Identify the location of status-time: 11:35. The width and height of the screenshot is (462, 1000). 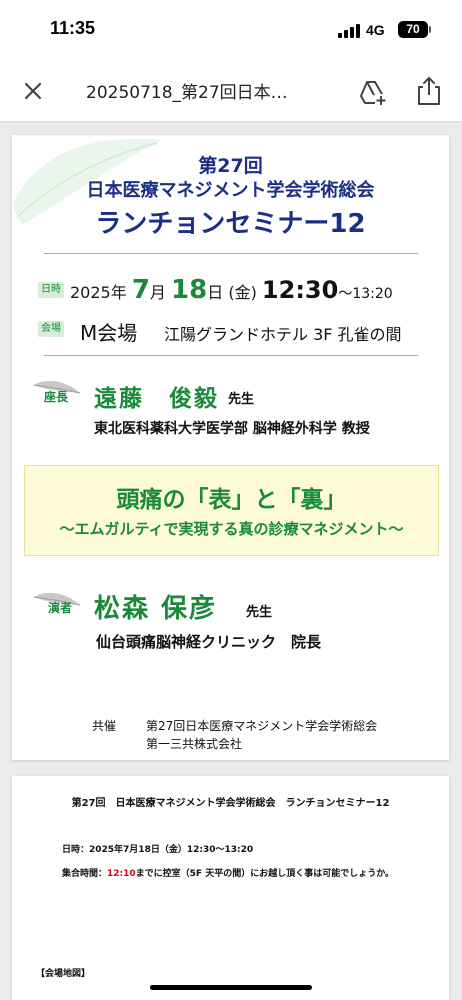
(73, 28).